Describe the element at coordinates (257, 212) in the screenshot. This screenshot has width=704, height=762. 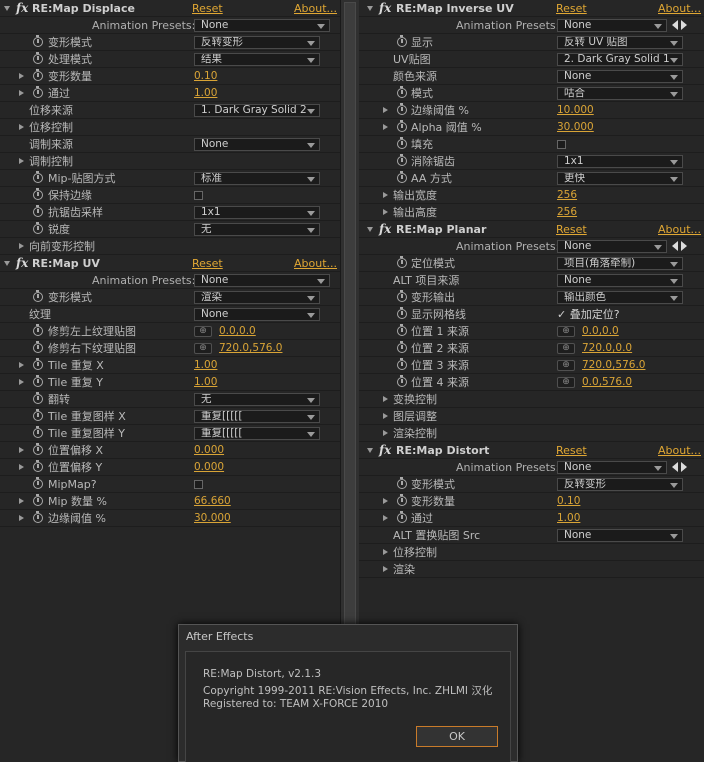
I see `property-dropdown: 1x1` at that location.